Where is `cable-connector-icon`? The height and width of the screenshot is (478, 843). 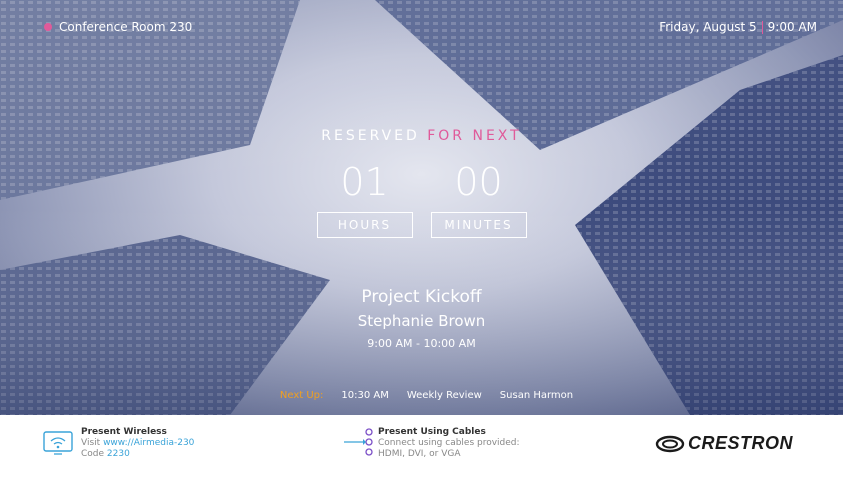
cable-connector-icon is located at coordinates (358, 442).